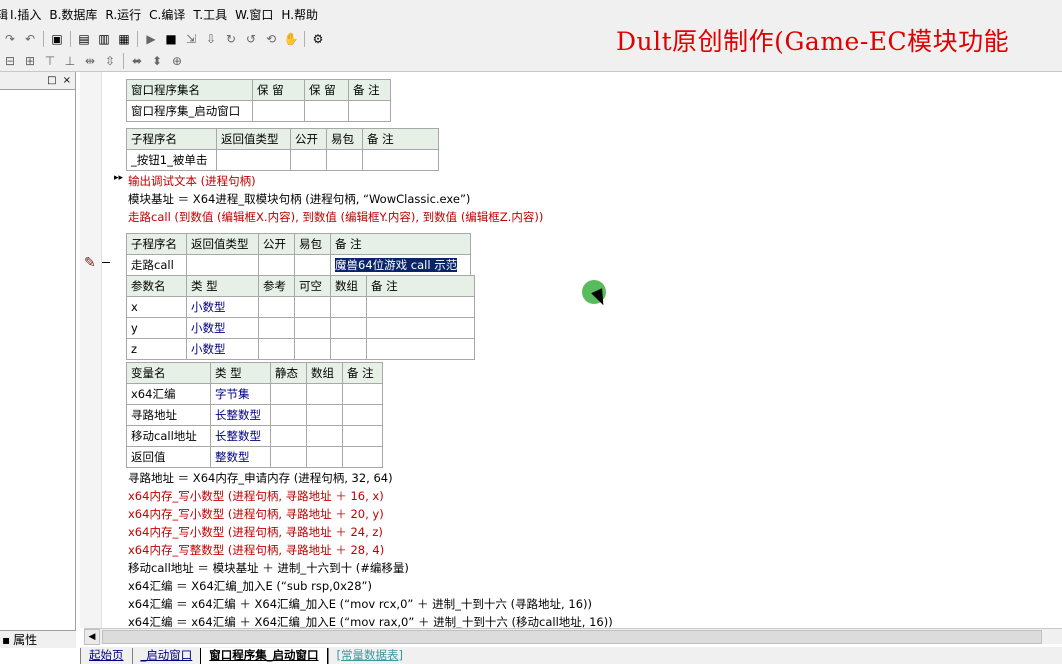 This screenshot has width=1062, height=664. What do you see at coordinates (189, 111) in the screenshot?
I see `table-cell: 窗口程序集_启动窗口` at bounding box center [189, 111].